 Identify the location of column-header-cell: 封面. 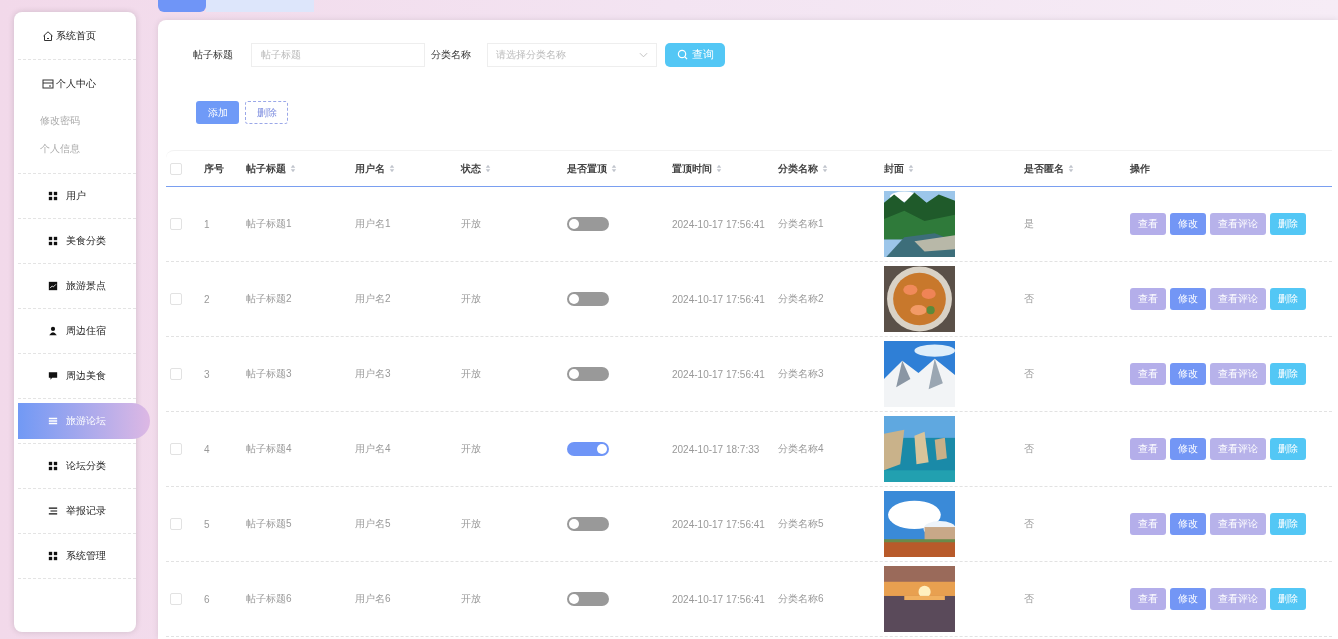
(948, 168).